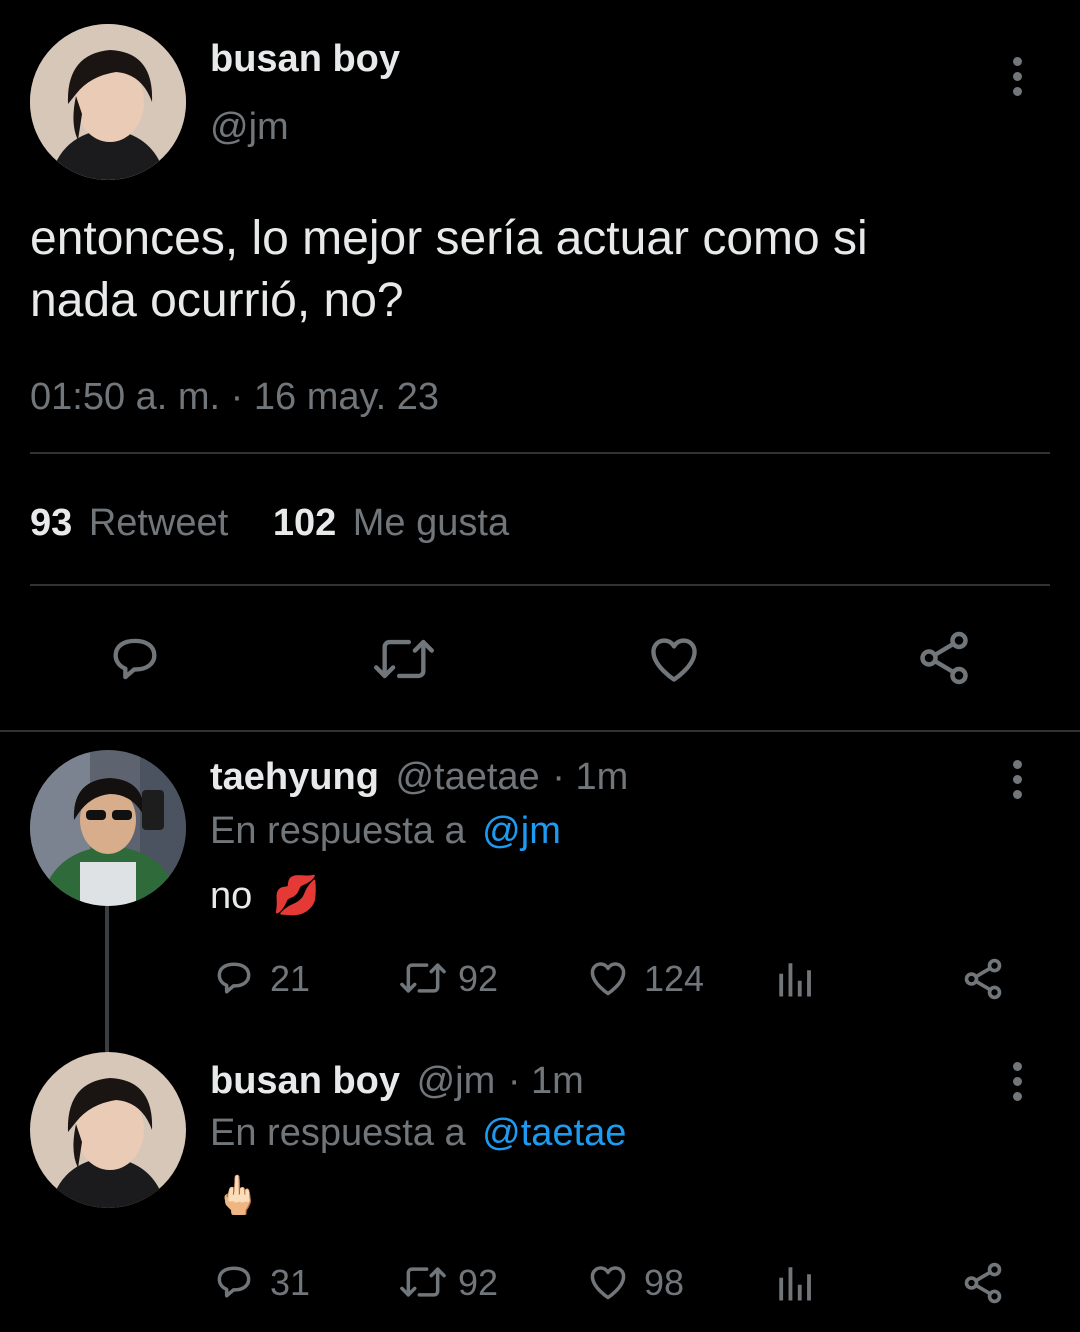 This screenshot has height=1332, width=1080. I want to click on reply-context: En respuesta a @taetae, so click(418, 1133).